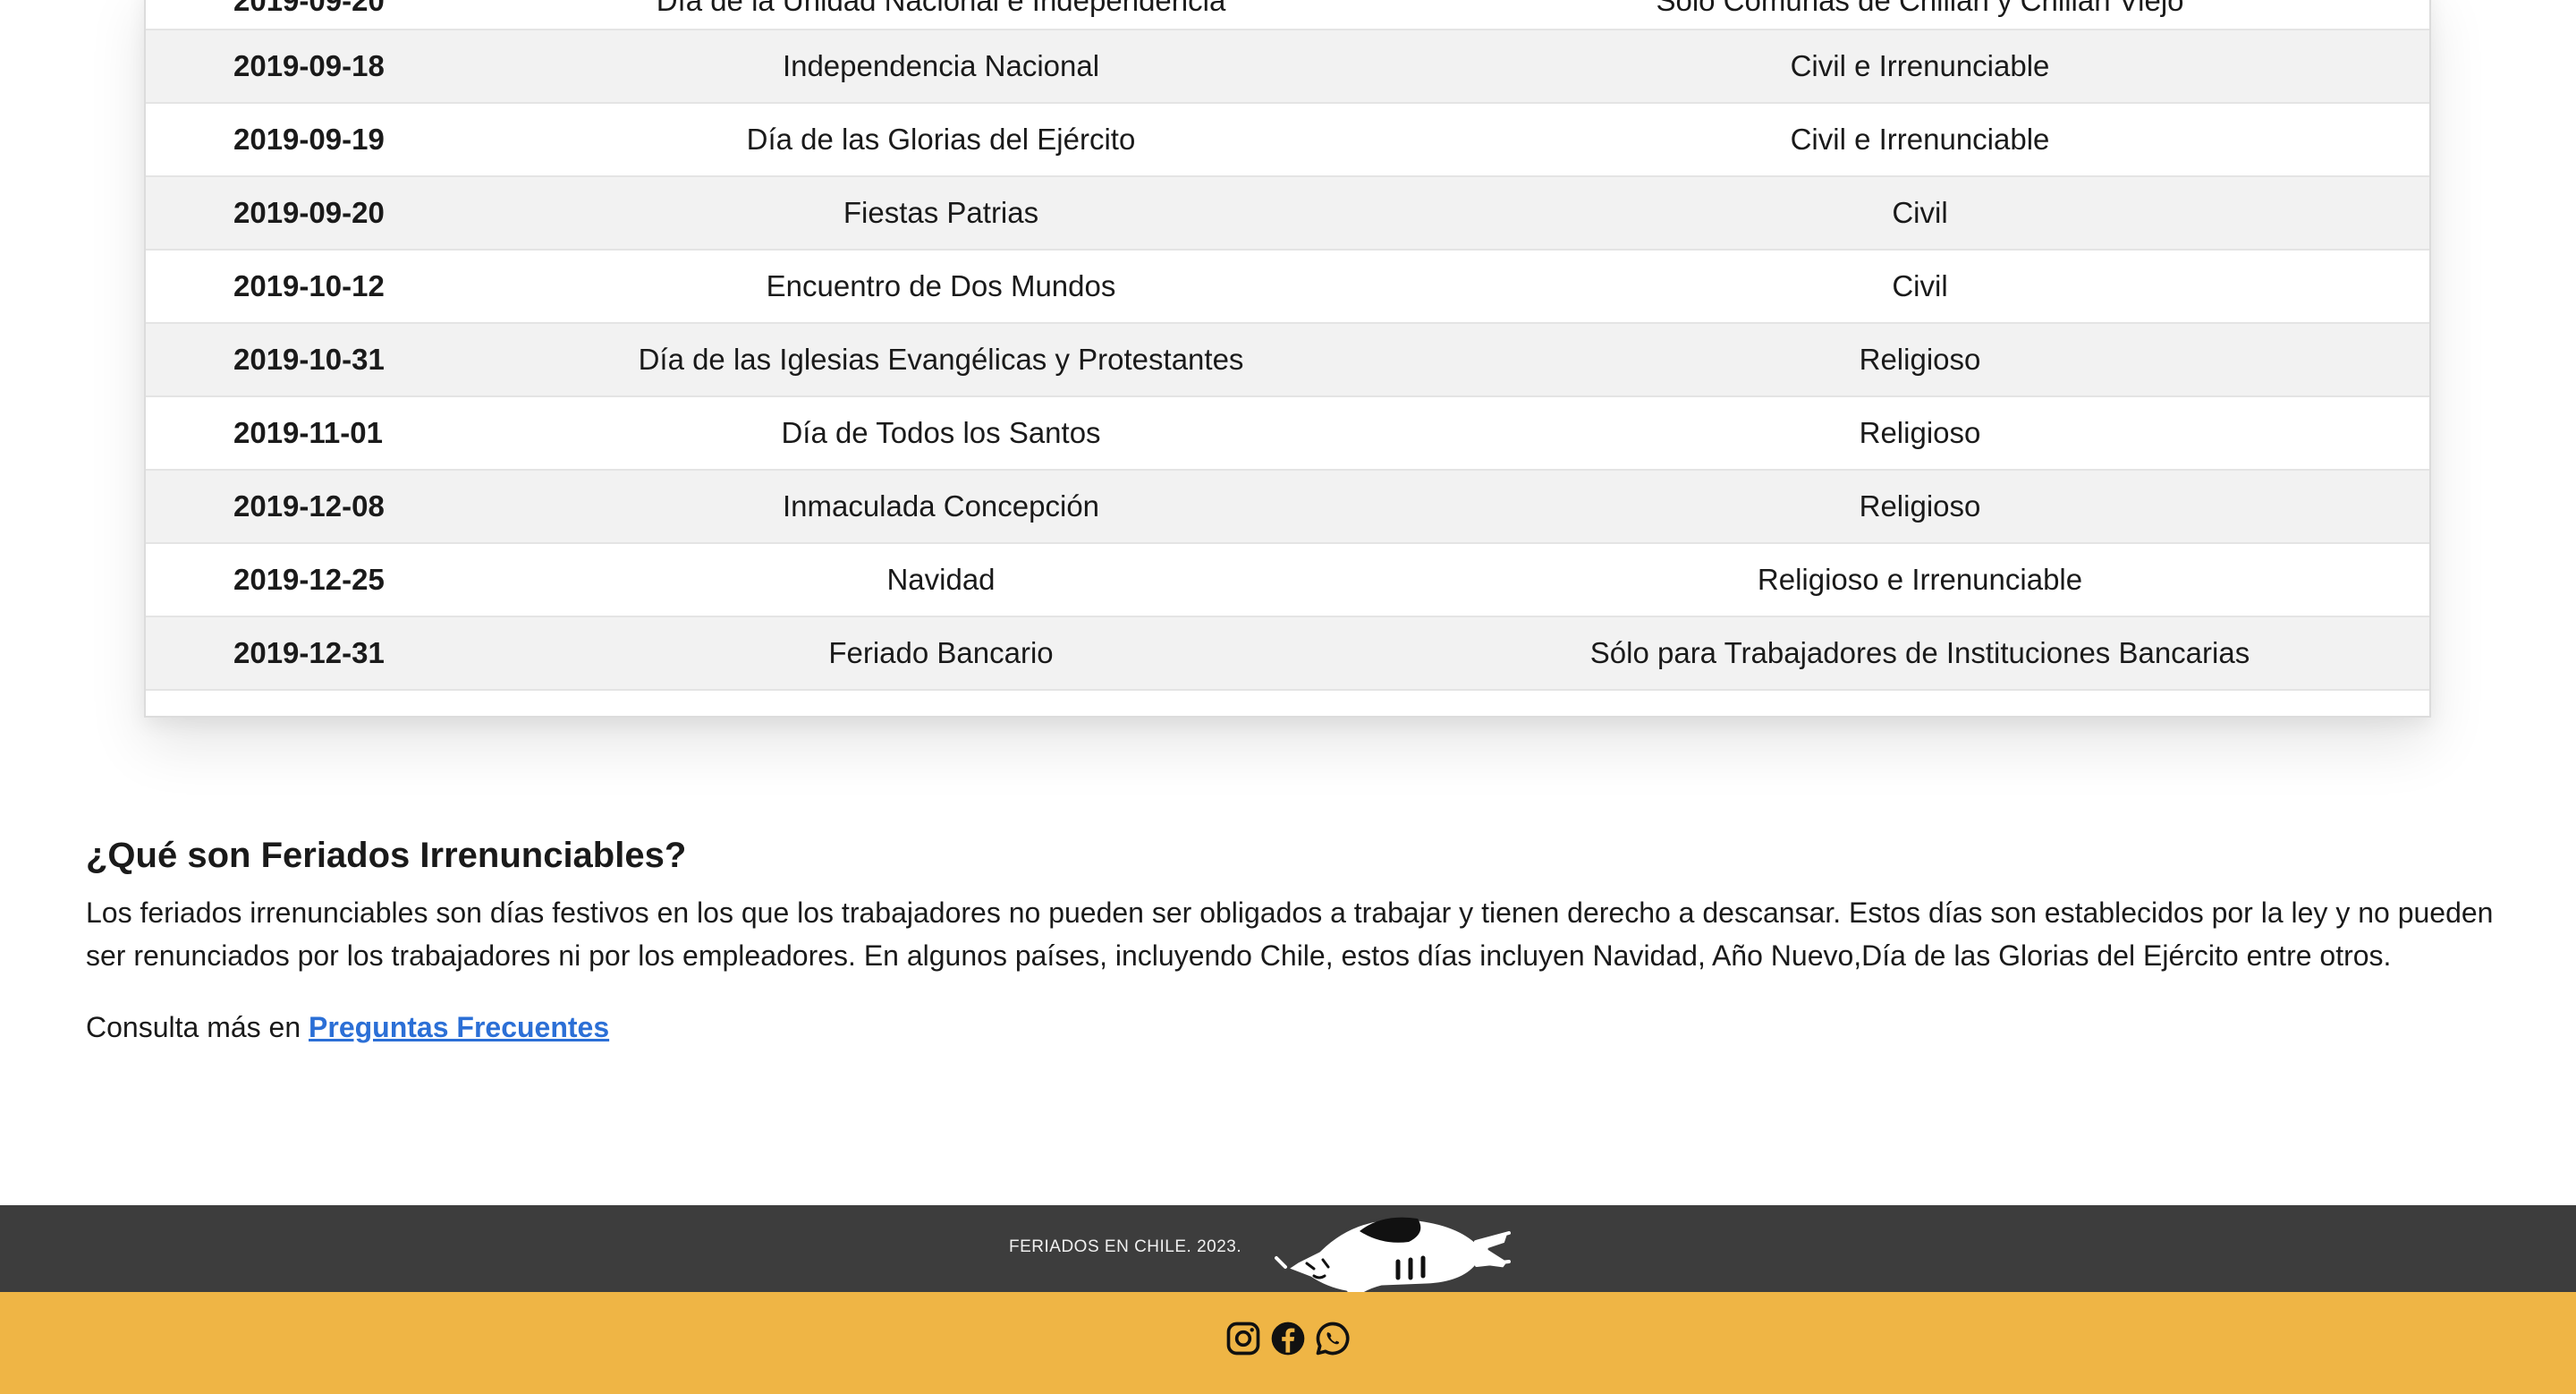 The width and height of the screenshot is (2576, 1394). I want to click on section-title: ¿Qué son Feriados Irrenunciables?, so click(386, 855).